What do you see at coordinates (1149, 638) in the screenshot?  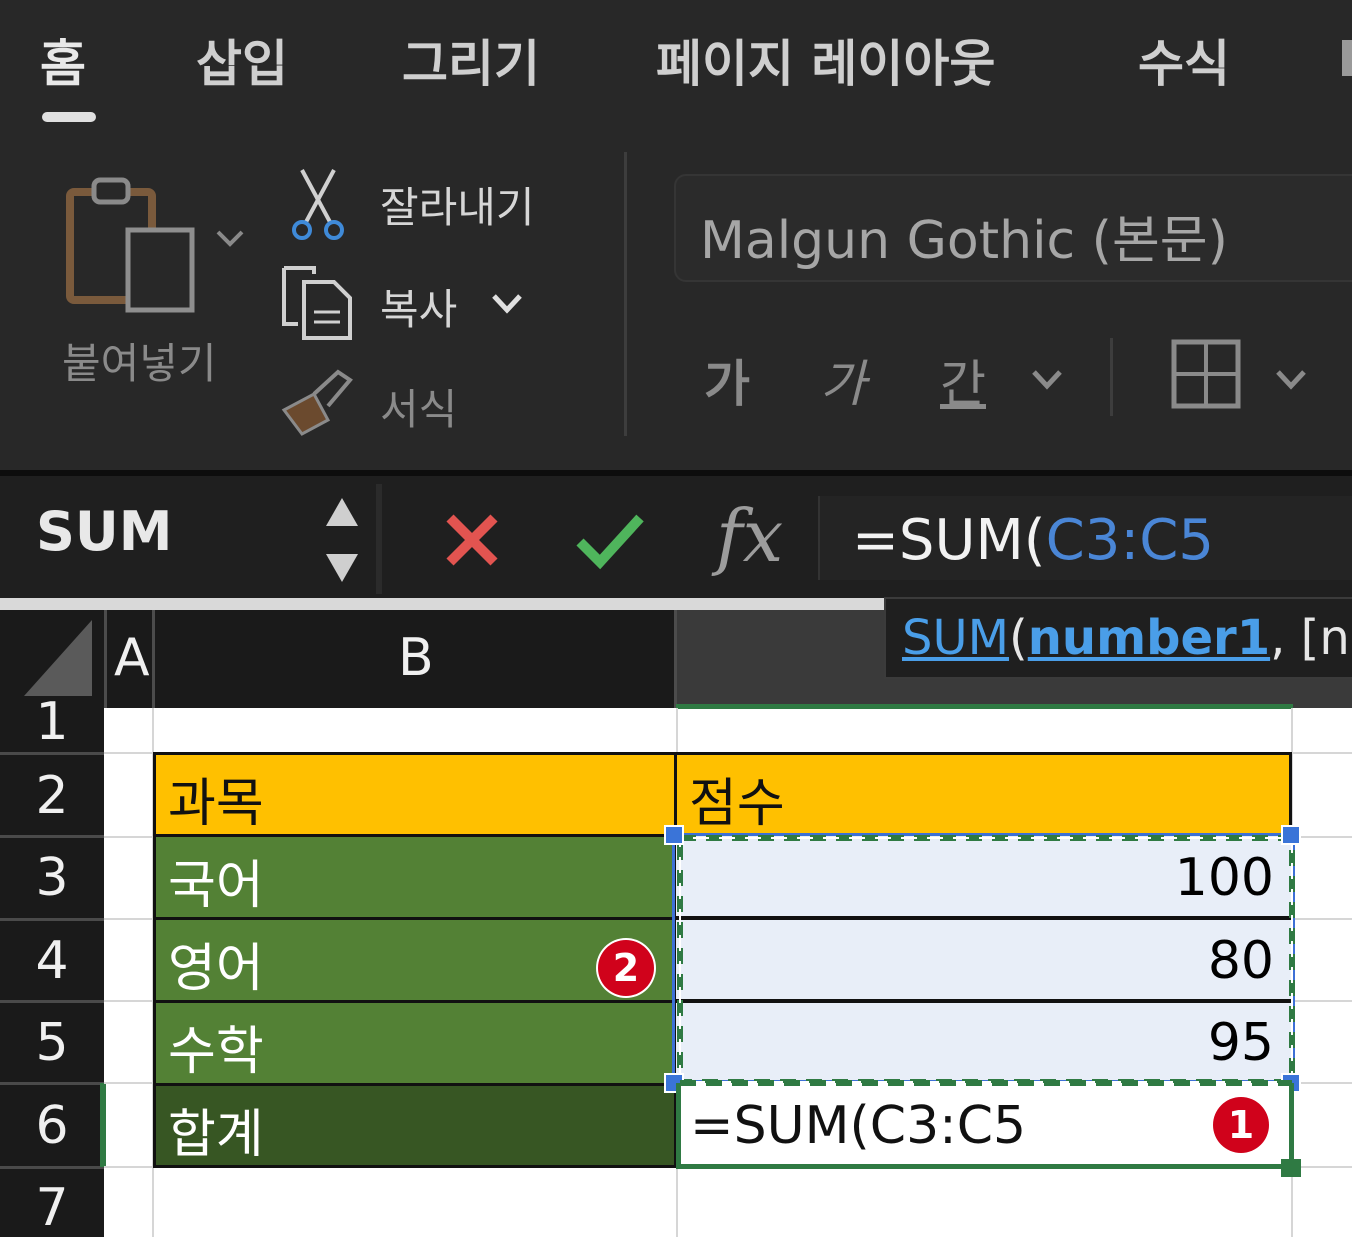 I see `tooltip-arg-number1: number1` at bounding box center [1149, 638].